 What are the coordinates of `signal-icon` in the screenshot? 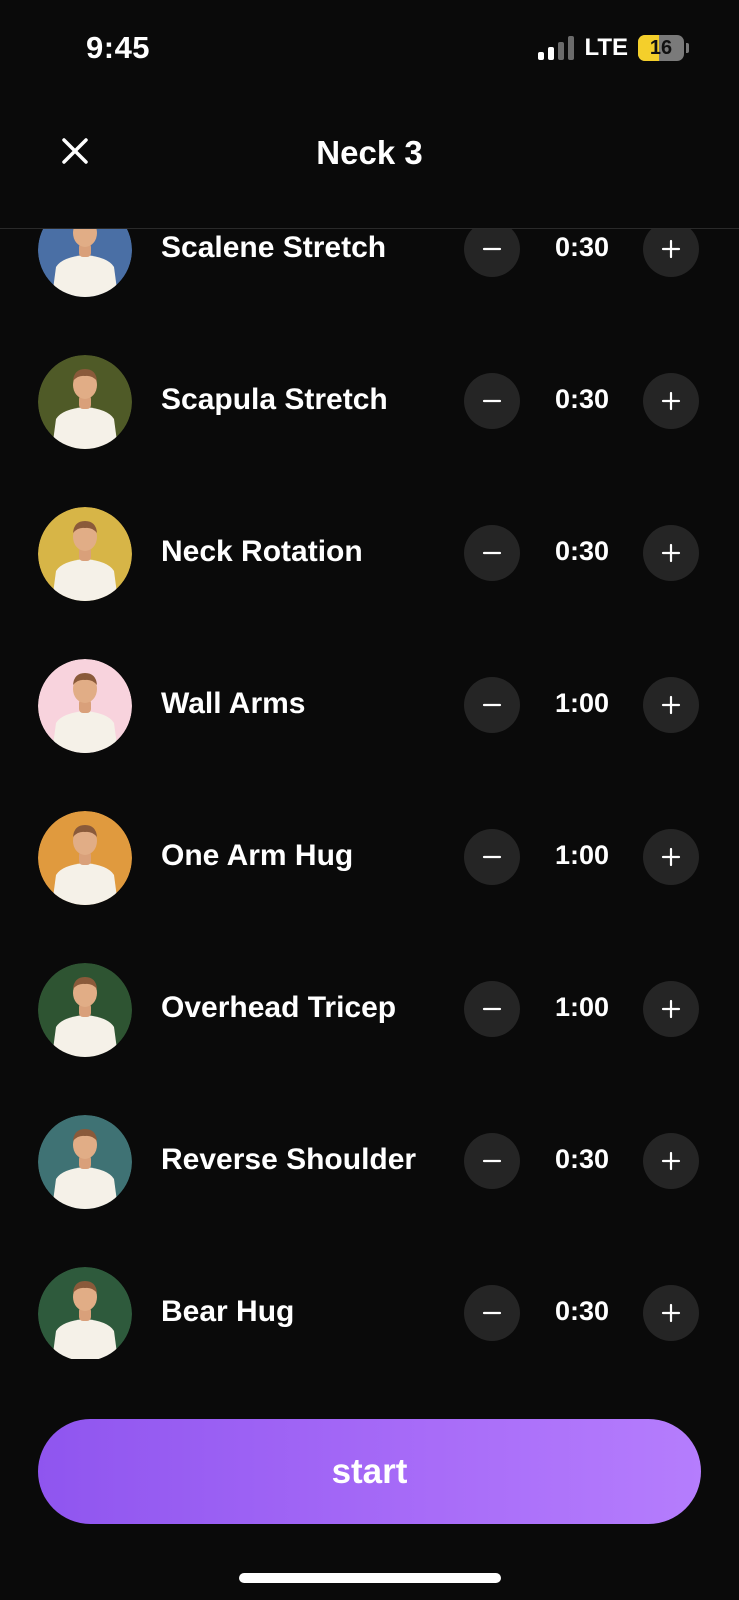 It's located at (556, 48).